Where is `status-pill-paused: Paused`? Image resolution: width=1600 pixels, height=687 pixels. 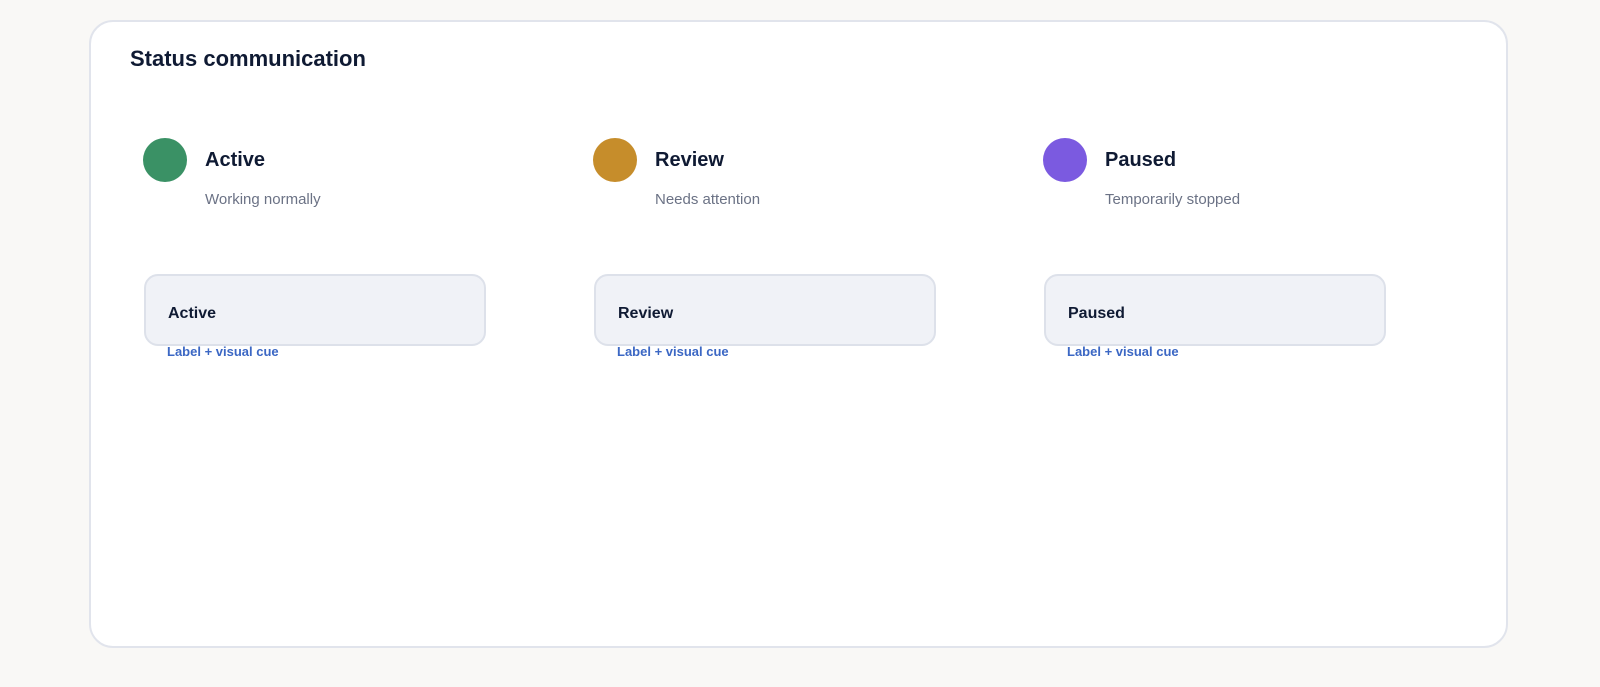 status-pill-paused: Paused is located at coordinates (1215, 310).